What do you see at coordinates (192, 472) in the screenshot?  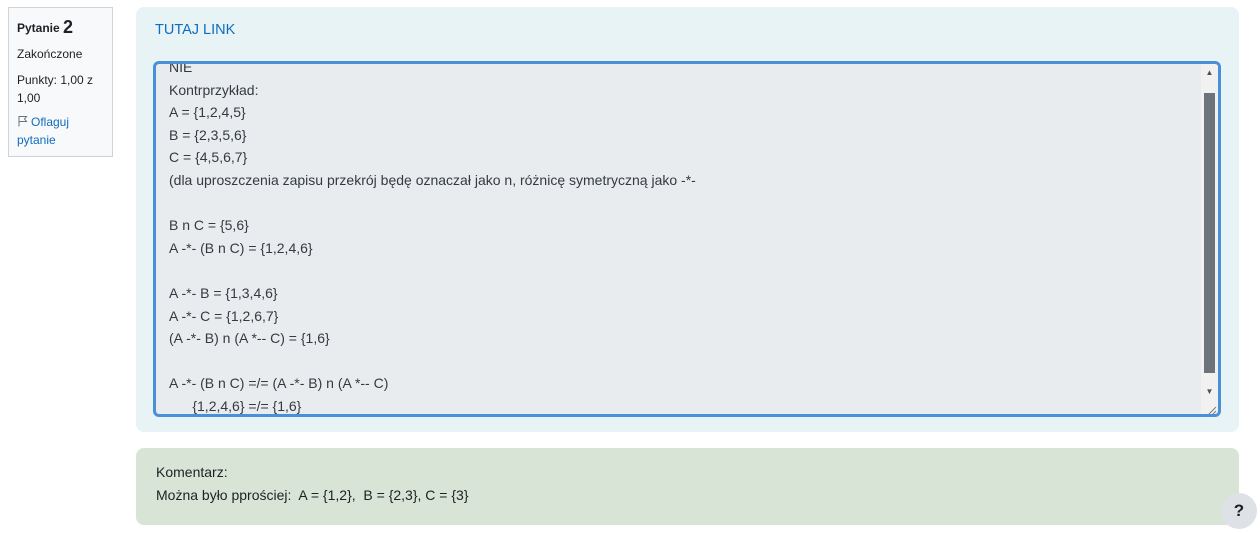 I see `feedback-title: Komentarz:` at bounding box center [192, 472].